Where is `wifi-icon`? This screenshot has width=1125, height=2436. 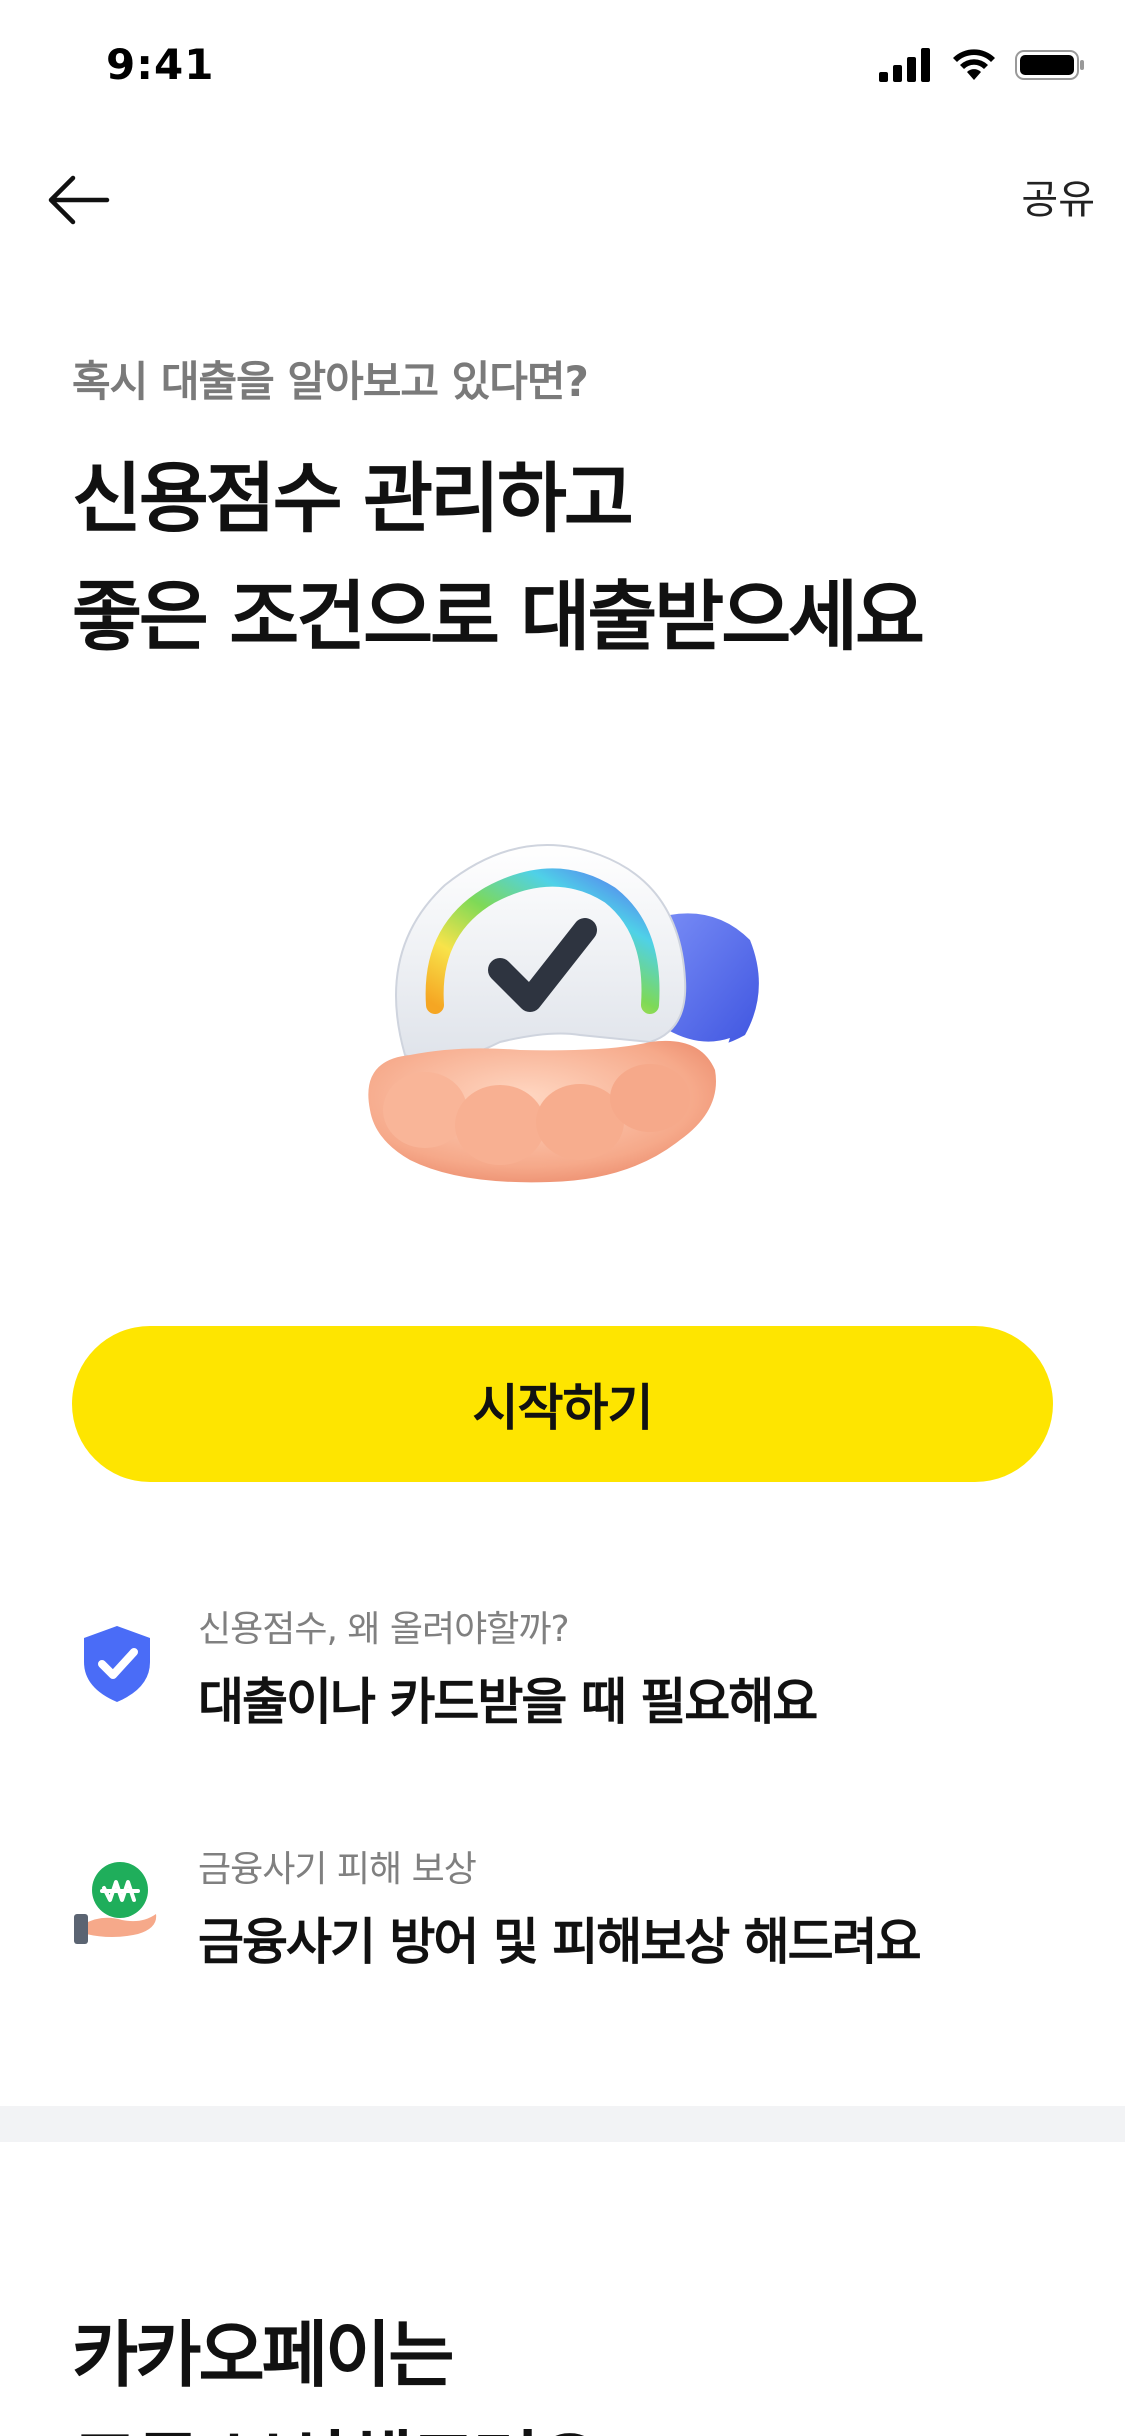
wifi-icon is located at coordinates (974, 64).